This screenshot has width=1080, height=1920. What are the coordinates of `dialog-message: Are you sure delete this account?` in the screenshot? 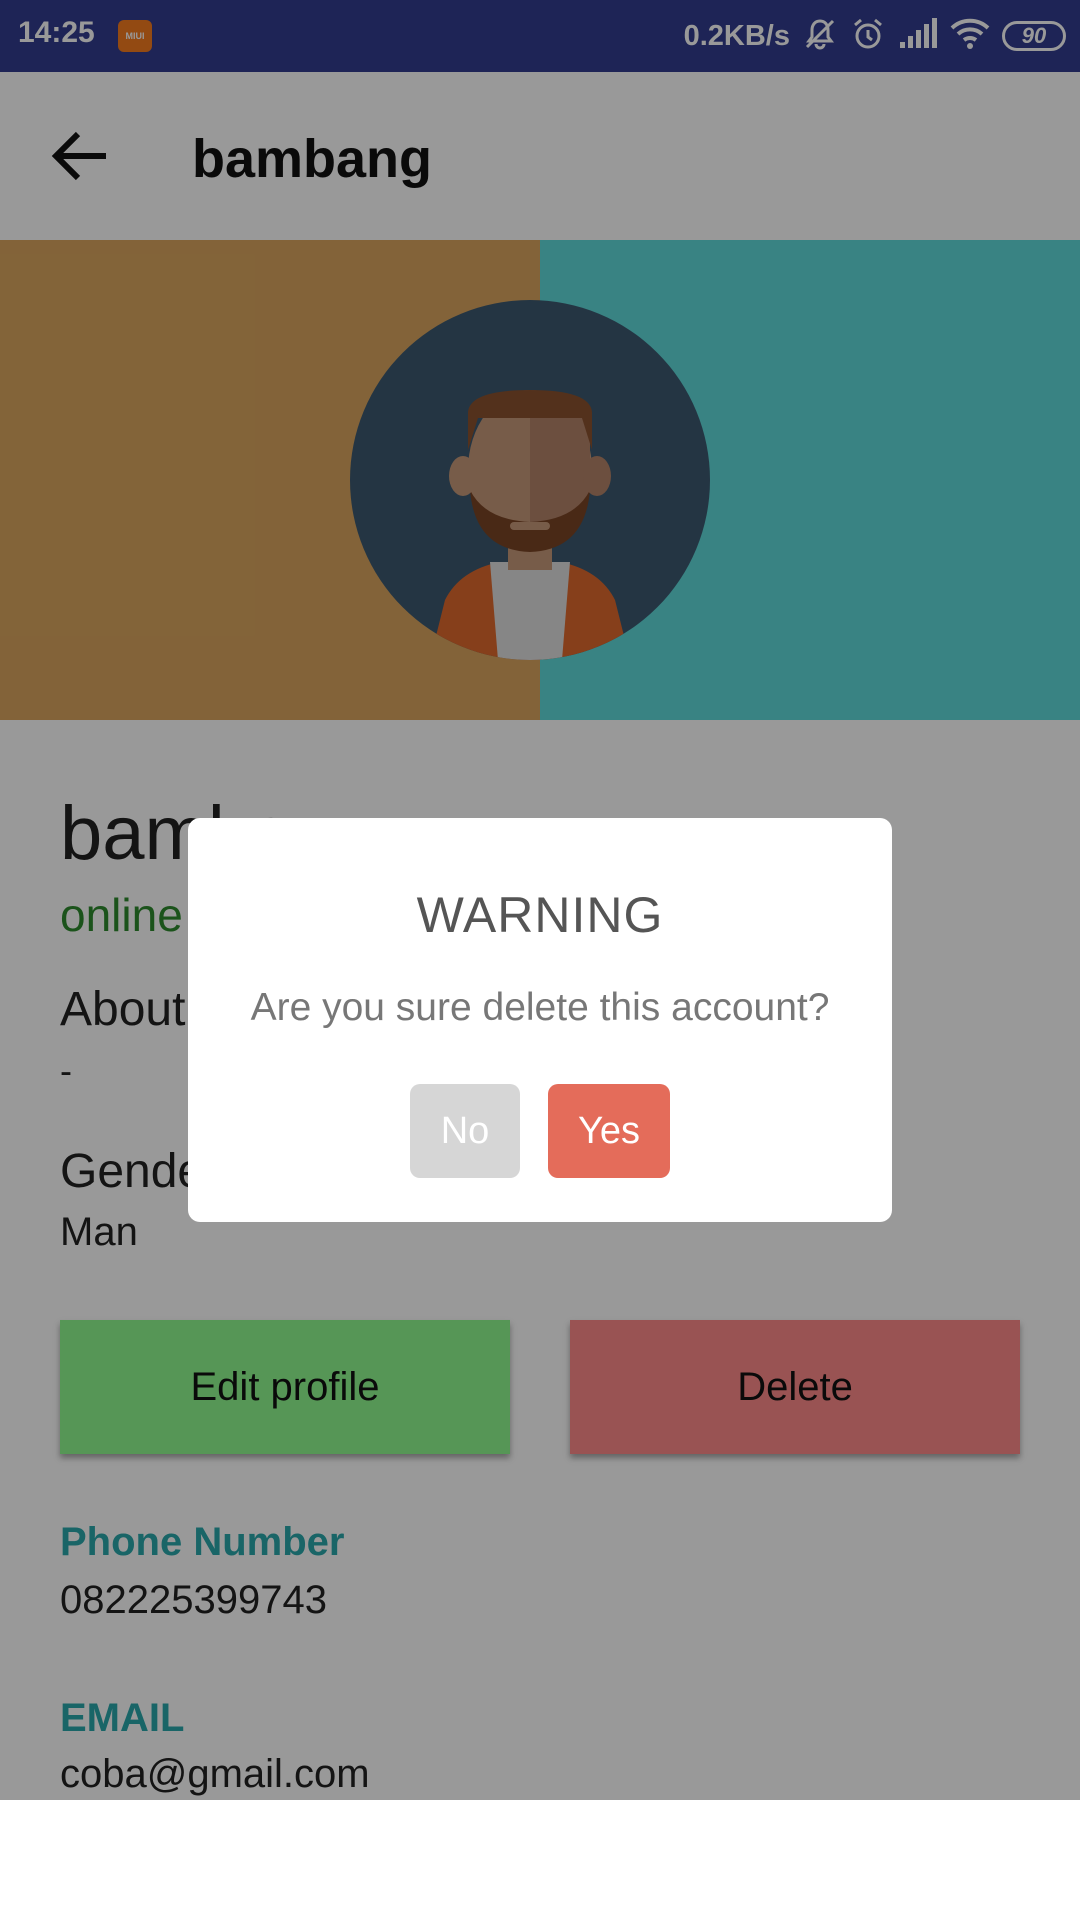 It's located at (540, 1007).